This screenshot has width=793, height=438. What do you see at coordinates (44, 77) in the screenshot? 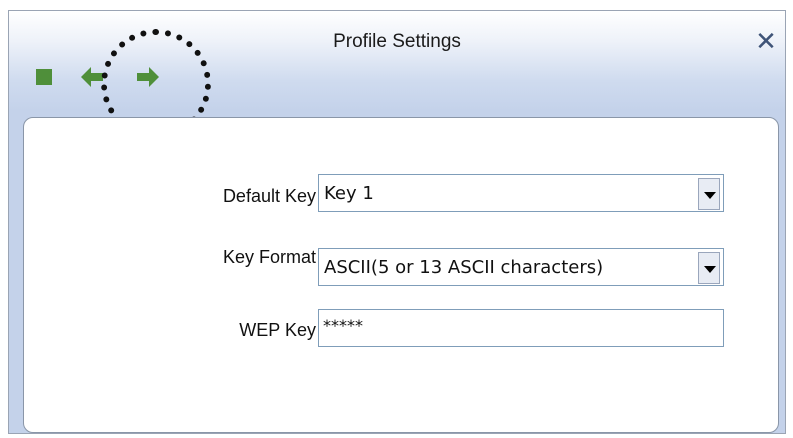
I see `stop-icon` at bounding box center [44, 77].